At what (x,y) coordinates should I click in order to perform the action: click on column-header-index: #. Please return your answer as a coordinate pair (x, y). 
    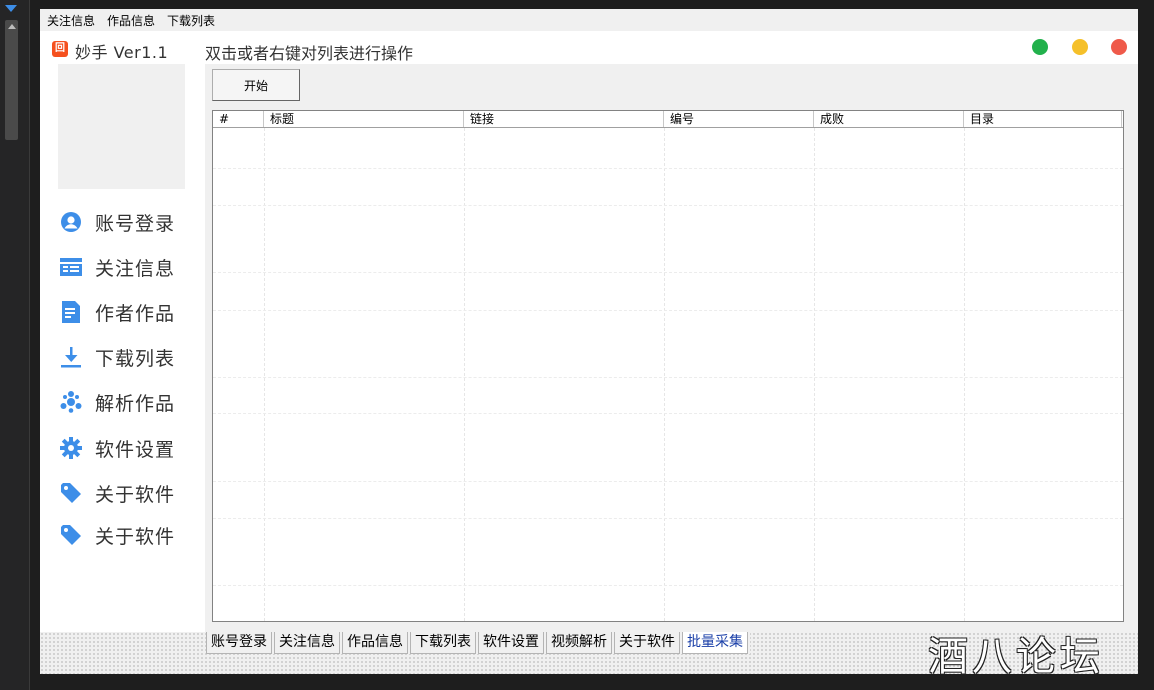
    Looking at the image, I should click on (238, 119).